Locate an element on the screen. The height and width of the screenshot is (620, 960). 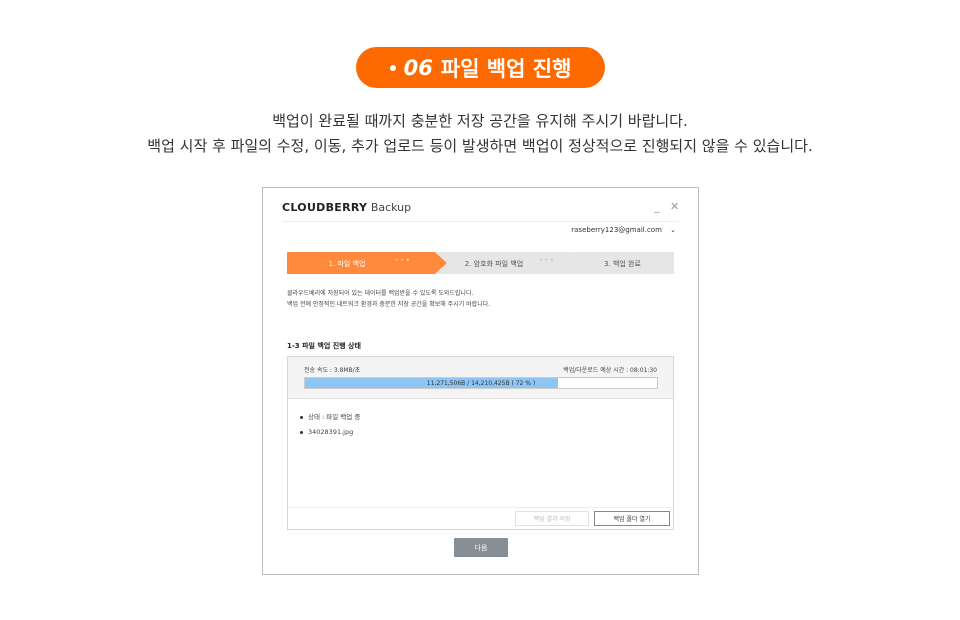
account-email: raseberry123@gmail.com is located at coordinates (616, 230).